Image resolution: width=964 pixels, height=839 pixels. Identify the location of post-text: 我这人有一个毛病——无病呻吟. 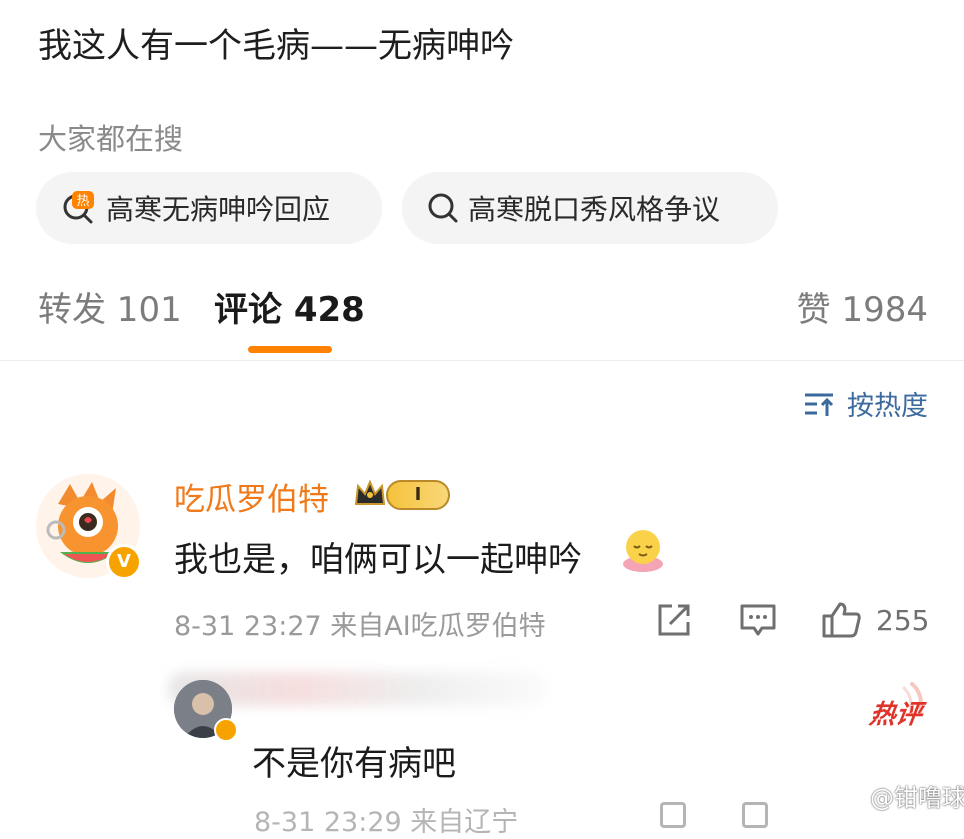
(276, 46).